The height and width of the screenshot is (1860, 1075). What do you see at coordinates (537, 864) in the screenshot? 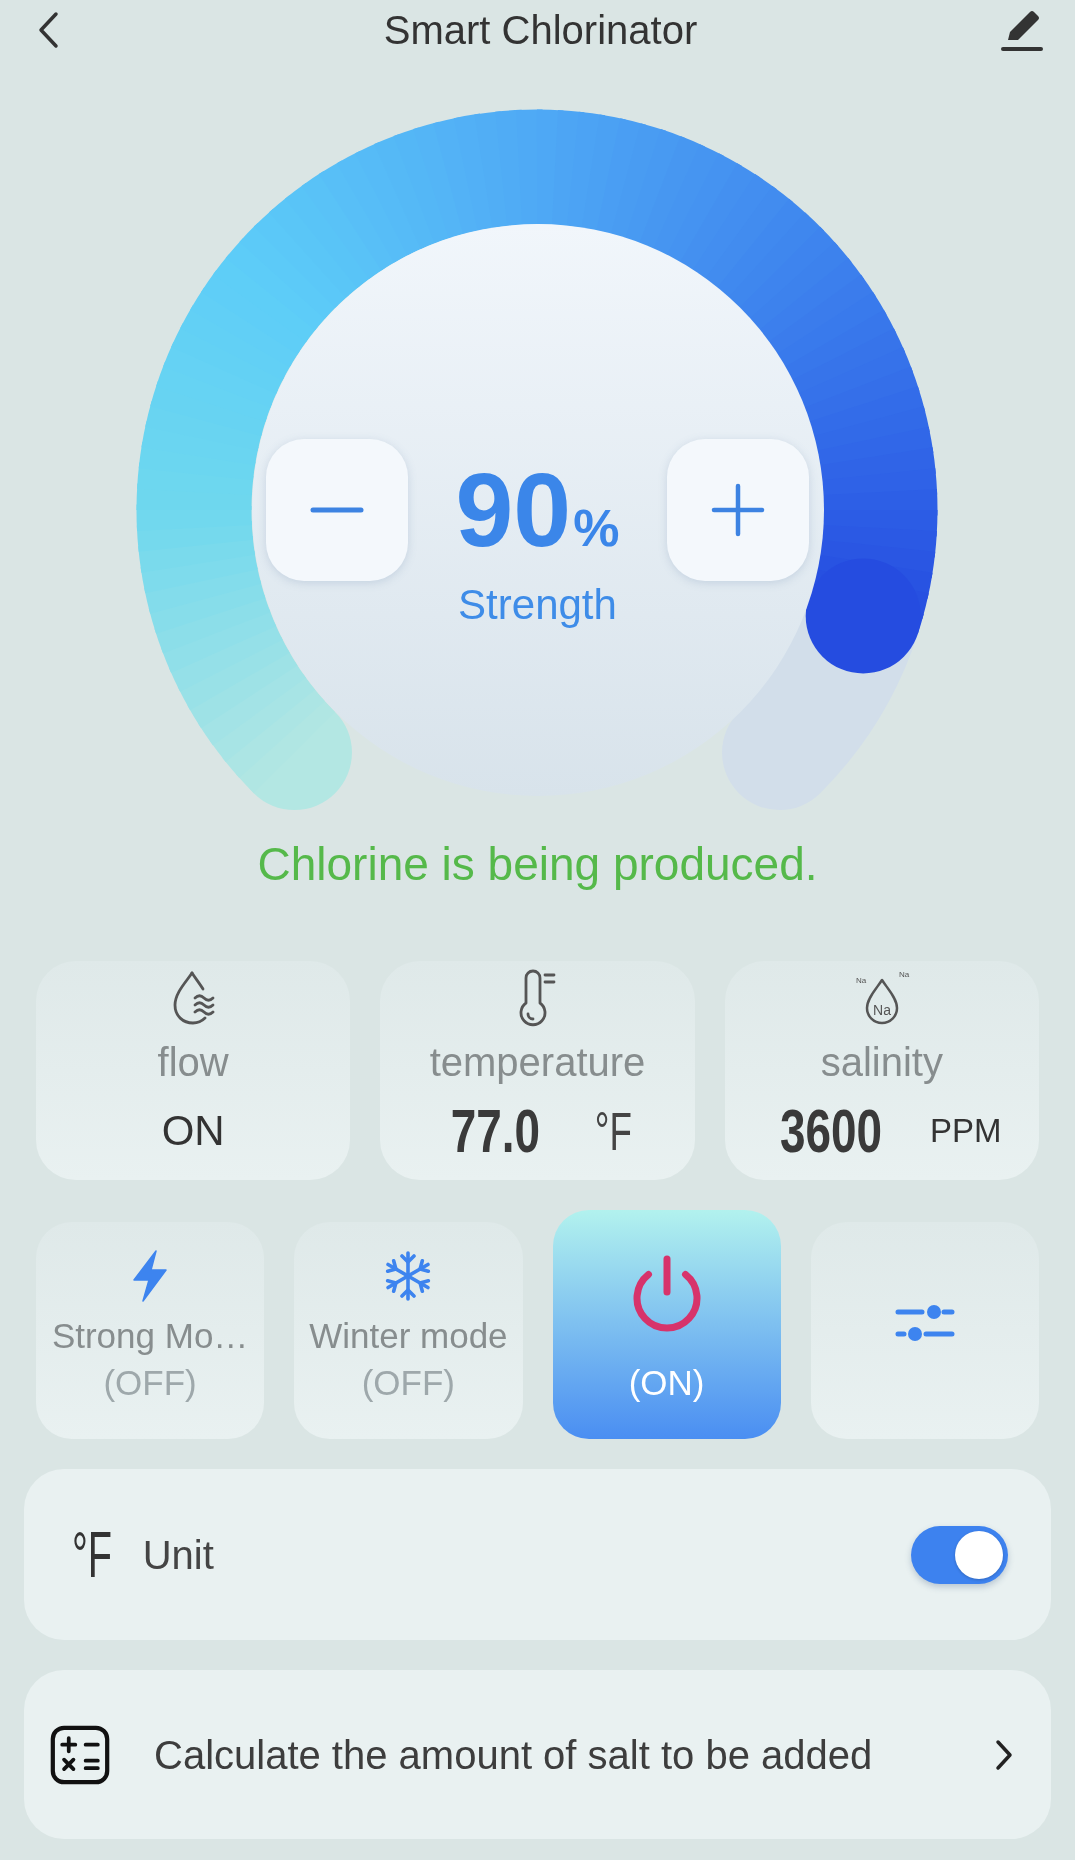
I see `status-message: Chlorine is being produced.` at bounding box center [537, 864].